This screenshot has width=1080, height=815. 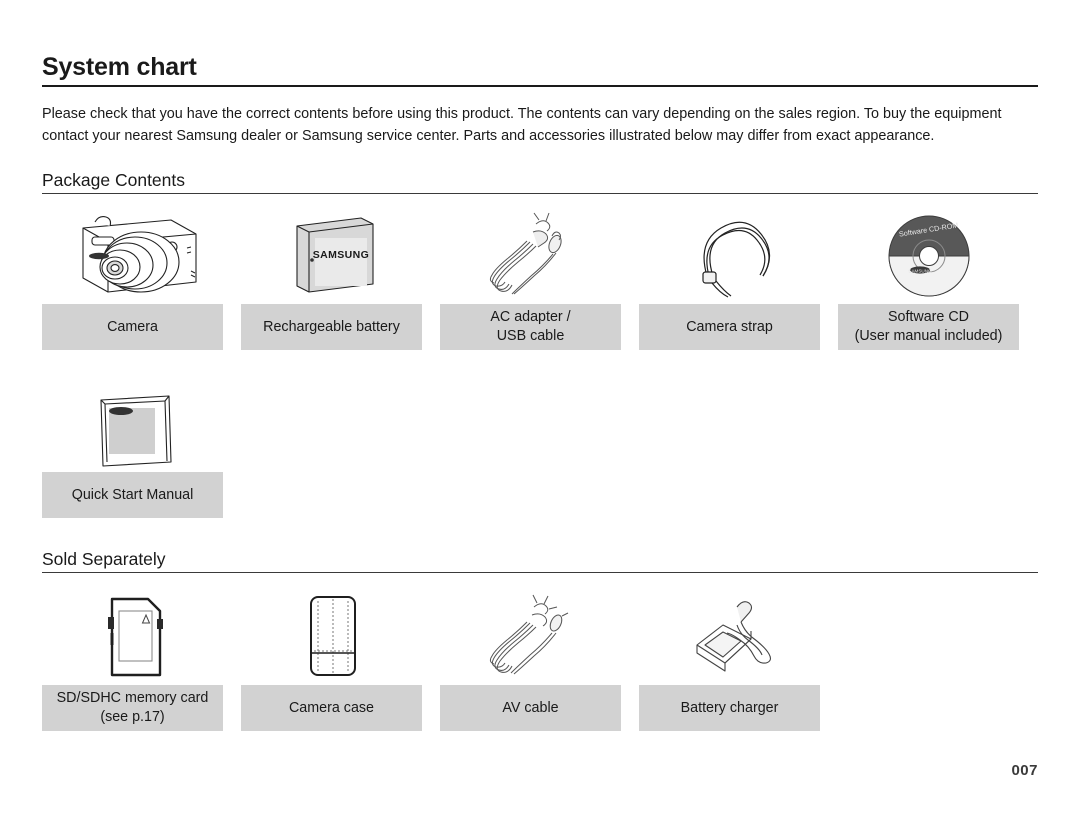 What do you see at coordinates (132, 698) in the screenshot?
I see `item-label-line1: SD/SDHC memory card` at bounding box center [132, 698].